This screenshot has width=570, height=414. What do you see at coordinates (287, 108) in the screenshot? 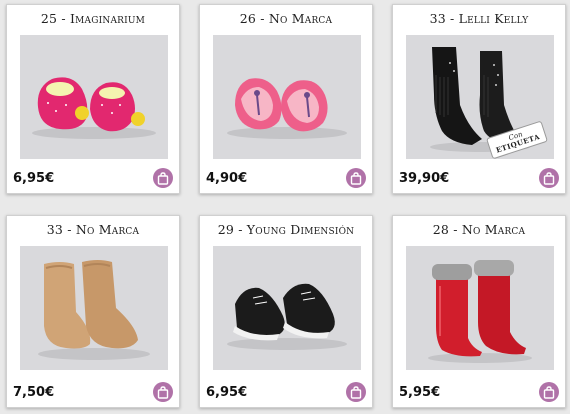
I see `pink-giraffe-slippers-image` at bounding box center [287, 108].